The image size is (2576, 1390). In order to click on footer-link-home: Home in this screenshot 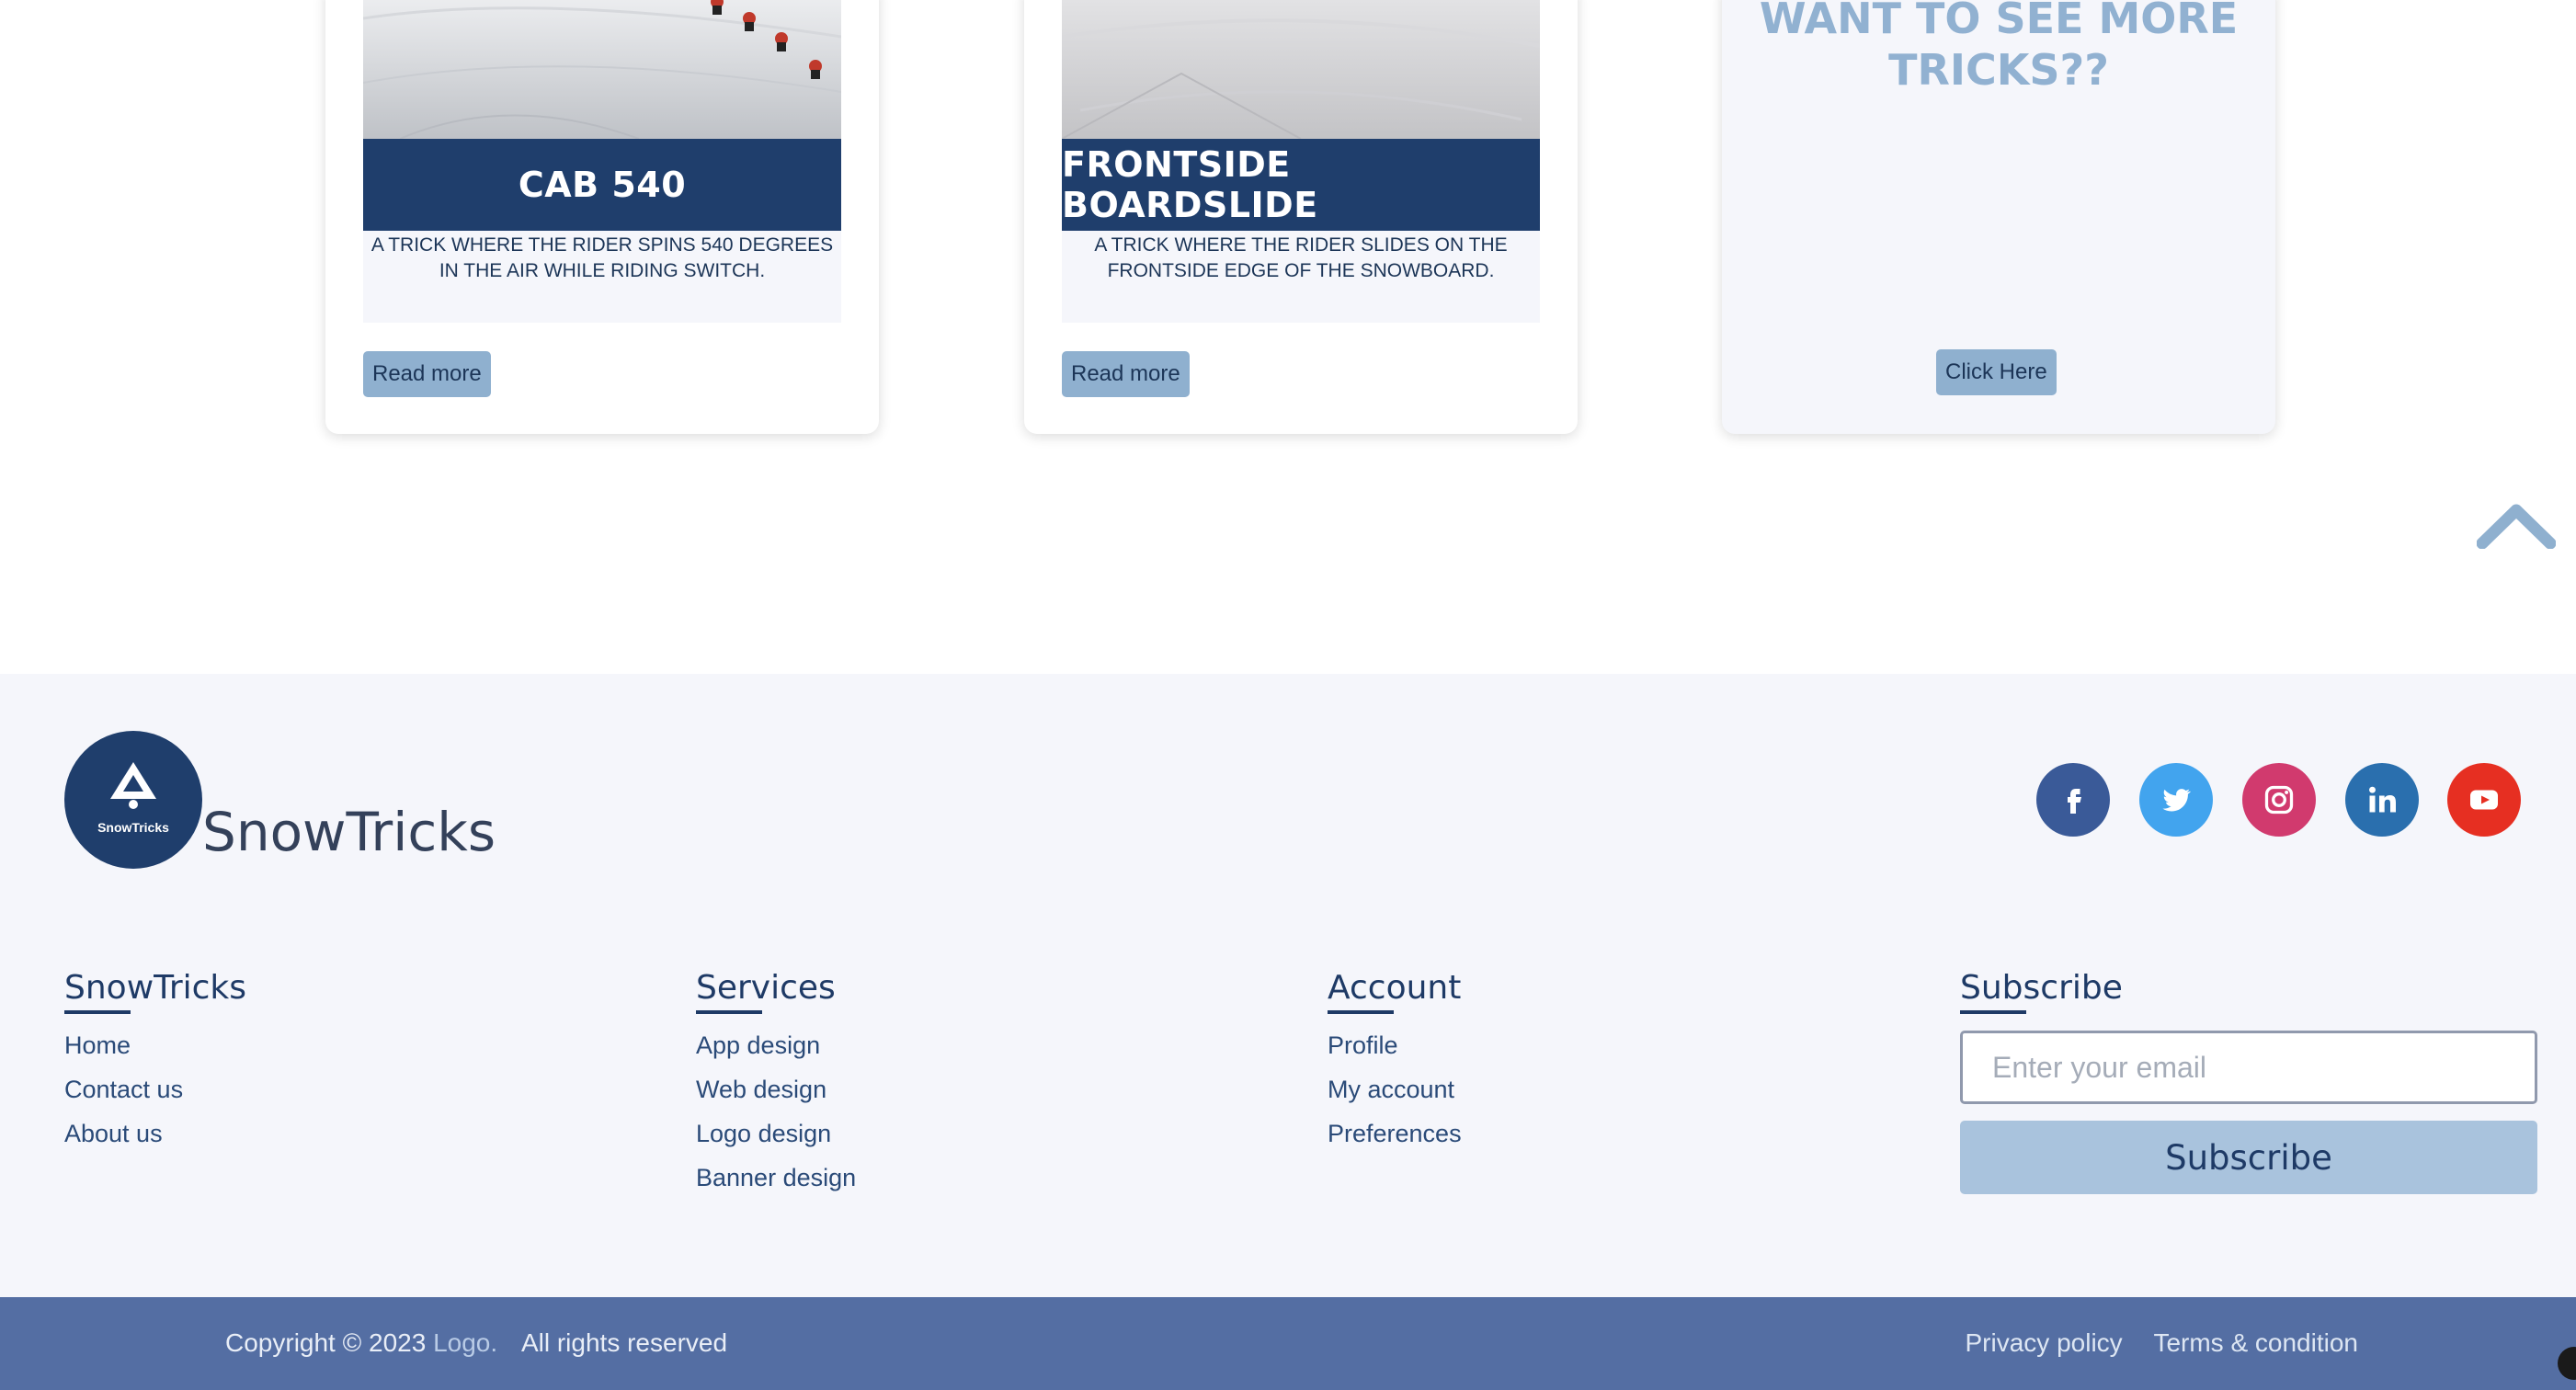, I will do `click(155, 1045)`.